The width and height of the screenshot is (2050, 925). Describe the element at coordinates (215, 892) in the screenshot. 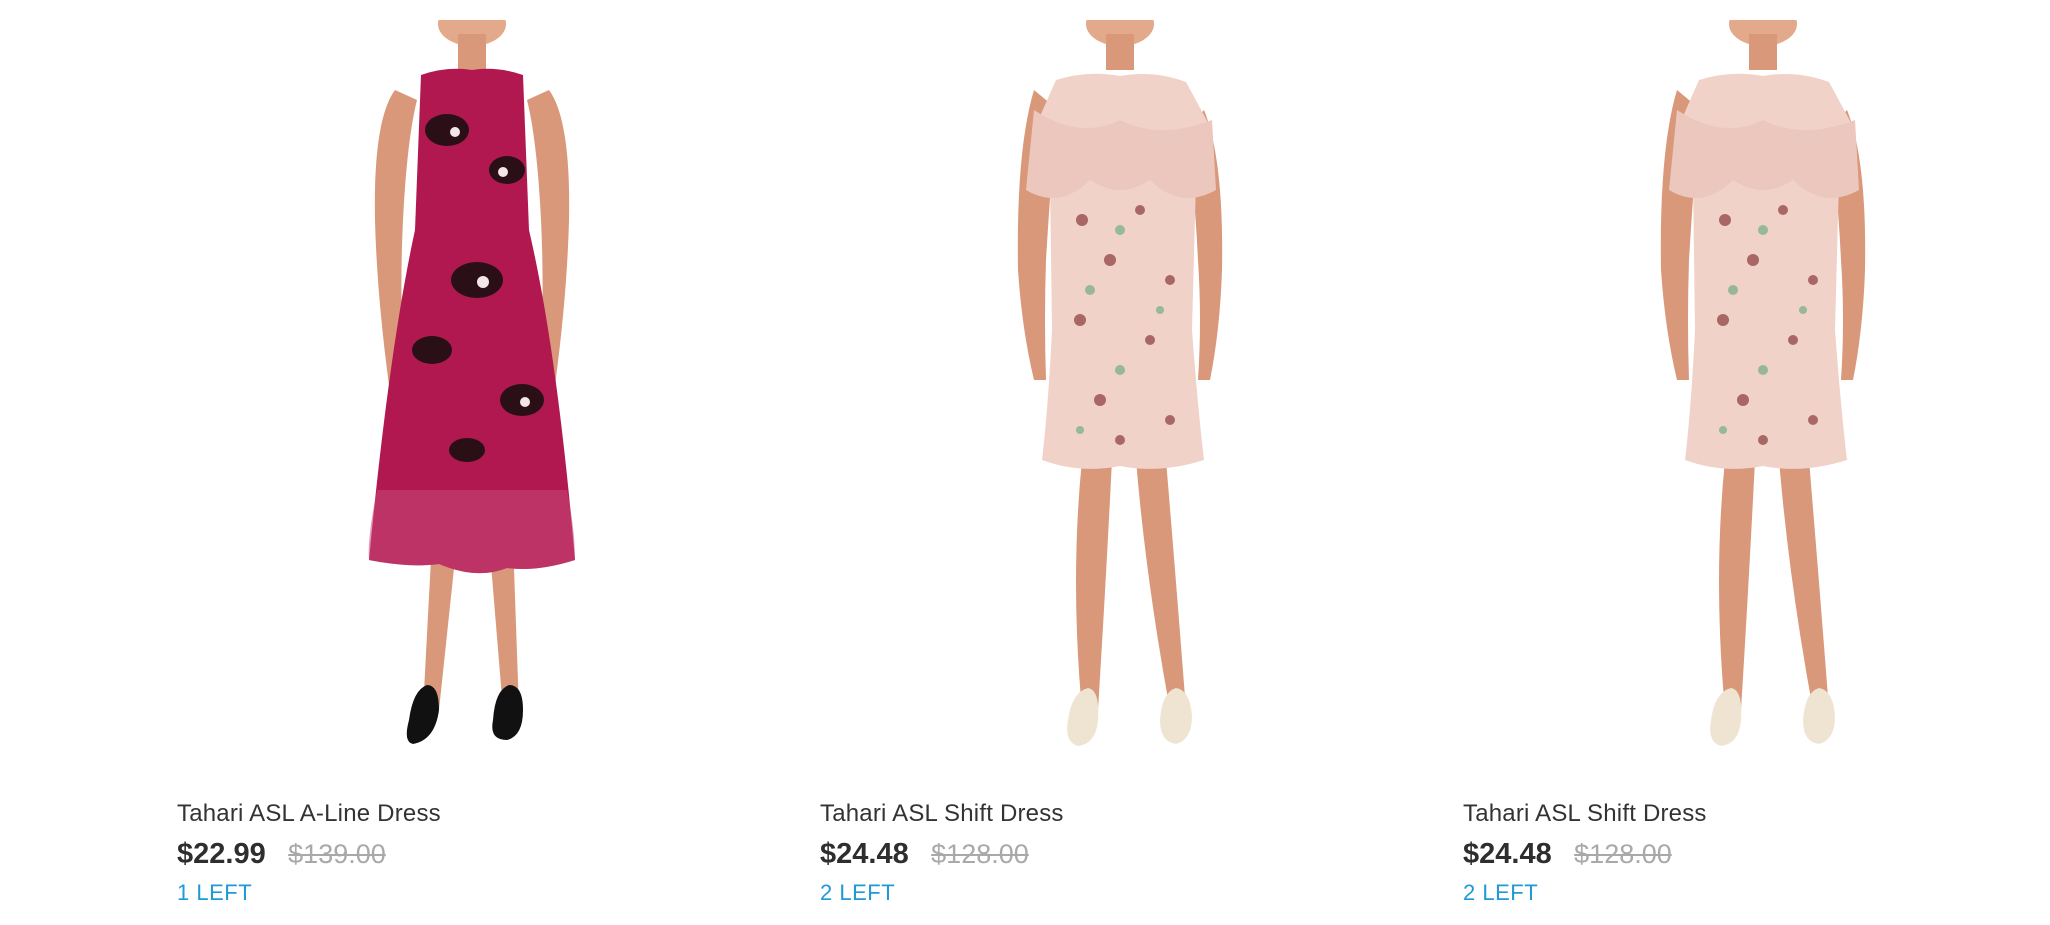

I see `stock-badge: 1 LEFT` at that location.